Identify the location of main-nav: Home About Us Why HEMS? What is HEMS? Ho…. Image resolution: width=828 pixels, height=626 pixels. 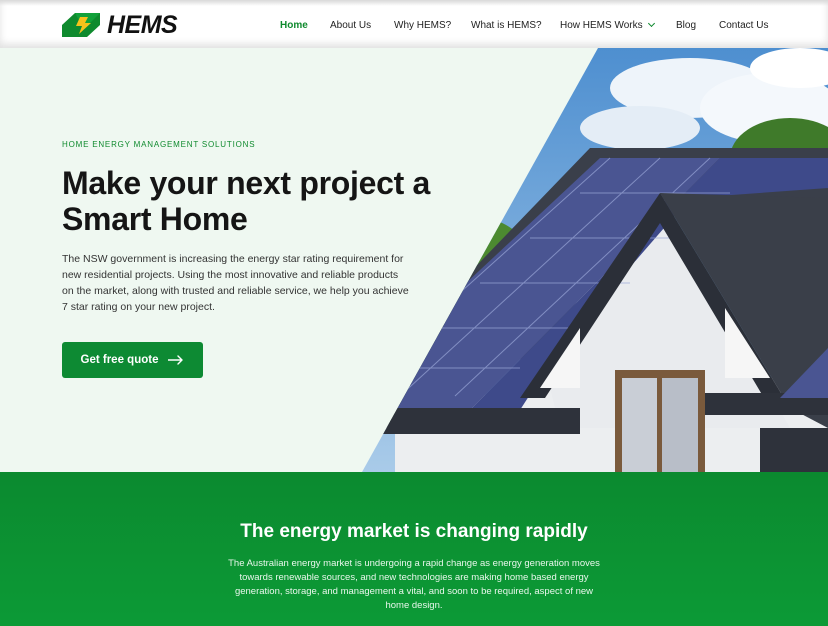
(414, 27).